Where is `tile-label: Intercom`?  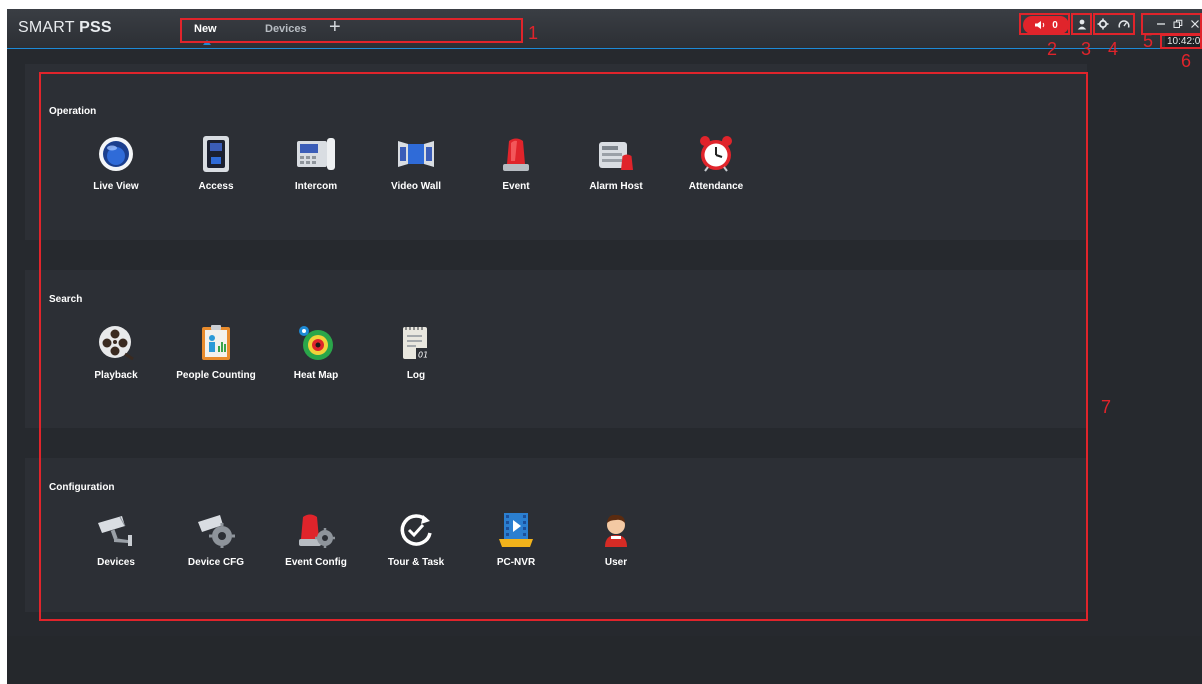 tile-label: Intercom is located at coordinates (316, 186).